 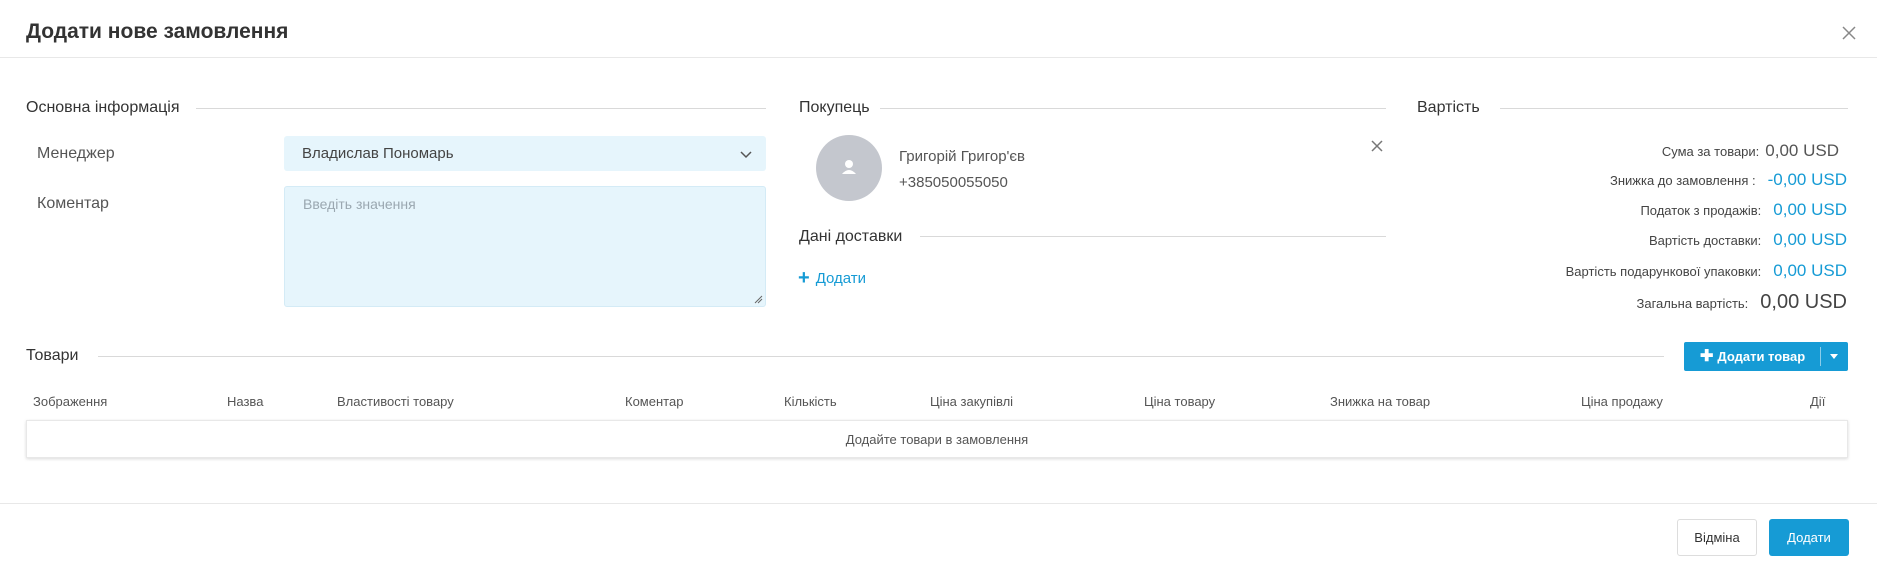 I want to click on cost-row-sales-tax: Податок з продажів: 0,00 USD, so click(x=1743, y=209).